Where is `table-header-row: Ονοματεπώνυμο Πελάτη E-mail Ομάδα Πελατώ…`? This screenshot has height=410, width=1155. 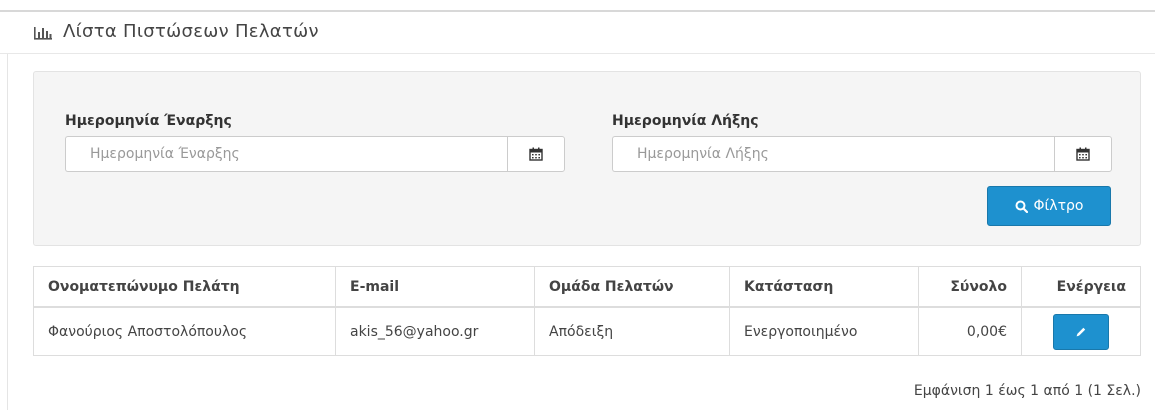
table-header-row: Ονοματεπώνυμο Πελάτη E-mail Ομάδα Πελατώ… is located at coordinates (587, 287).